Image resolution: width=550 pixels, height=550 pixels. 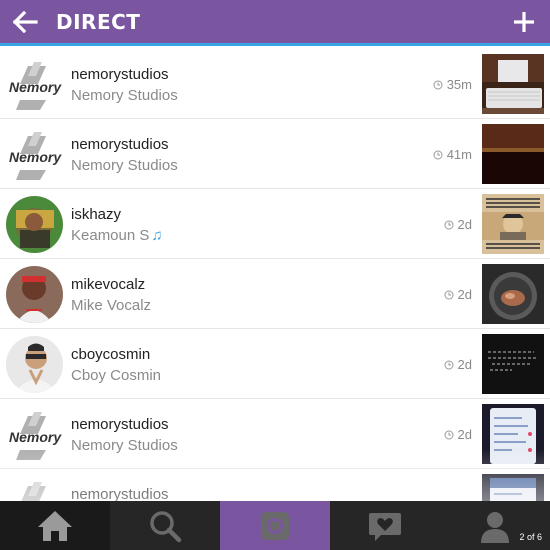 What do you see at coordinates (108, 284) in the screenshot?
I see `username: mikevocalz` at bounding box center [108, 284].